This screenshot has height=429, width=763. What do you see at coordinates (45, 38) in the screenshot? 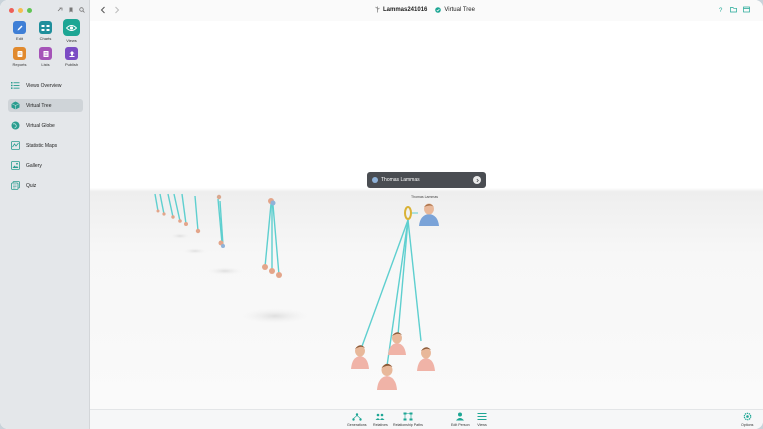
I see `tool-label: Charts` at bounding box center [45, 38].